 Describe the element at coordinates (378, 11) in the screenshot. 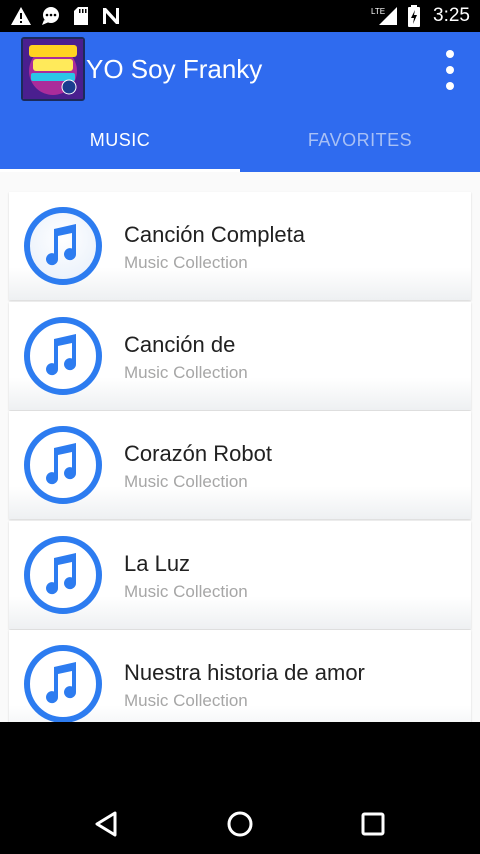

I see `lte-label: LTE` at that location.